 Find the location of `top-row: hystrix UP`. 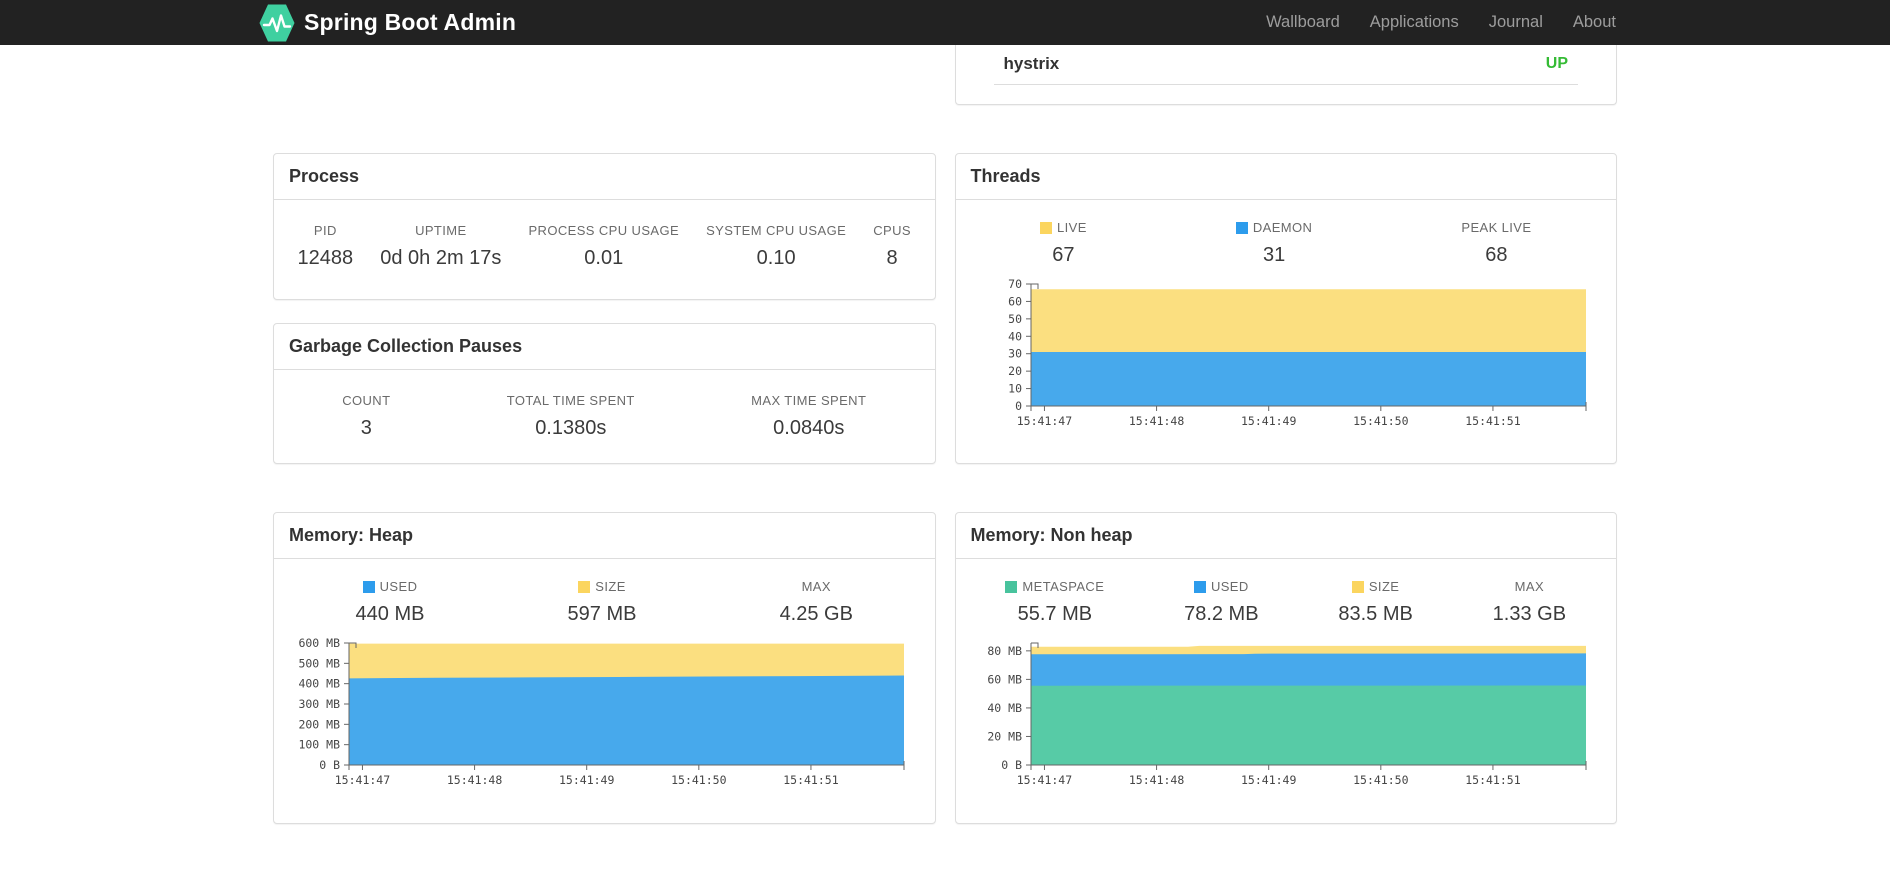

top-row: hystrix UP is located at coordinates (945, 75).